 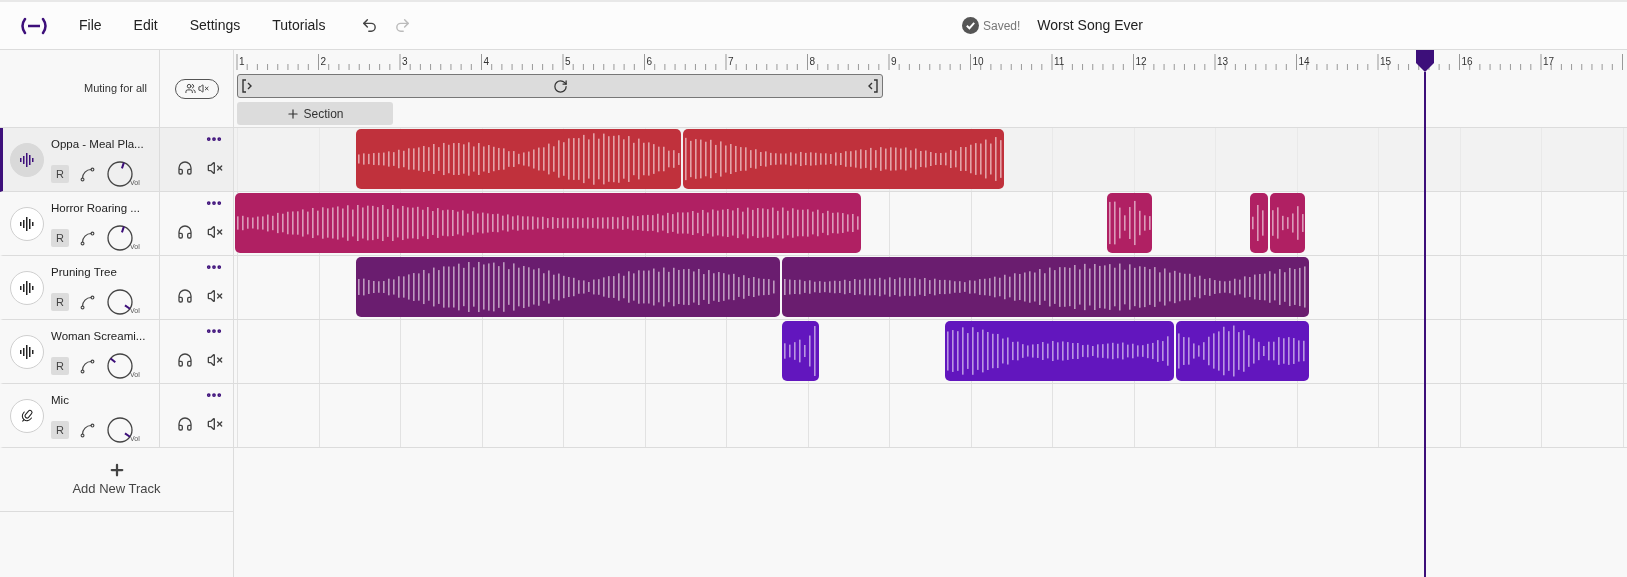 I want to click on menu-item: Tutorials, so click(x=299, y=25).